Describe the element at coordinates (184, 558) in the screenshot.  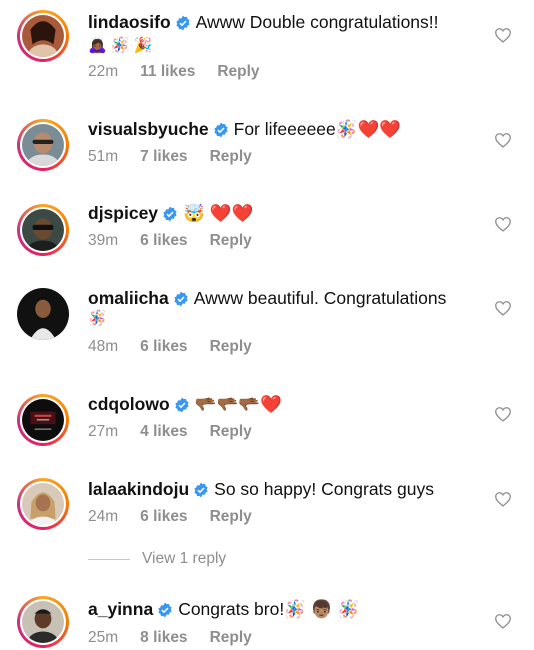
I see `view-replies-label: View 1 reply` at that location.